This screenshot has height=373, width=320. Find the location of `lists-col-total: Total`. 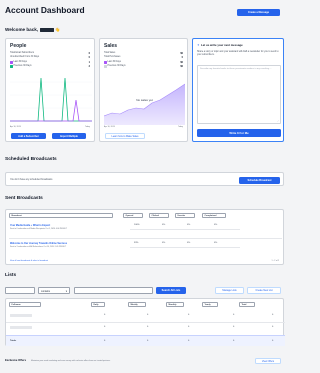

lists-col-total: Total is located at coordinates (247, 304).